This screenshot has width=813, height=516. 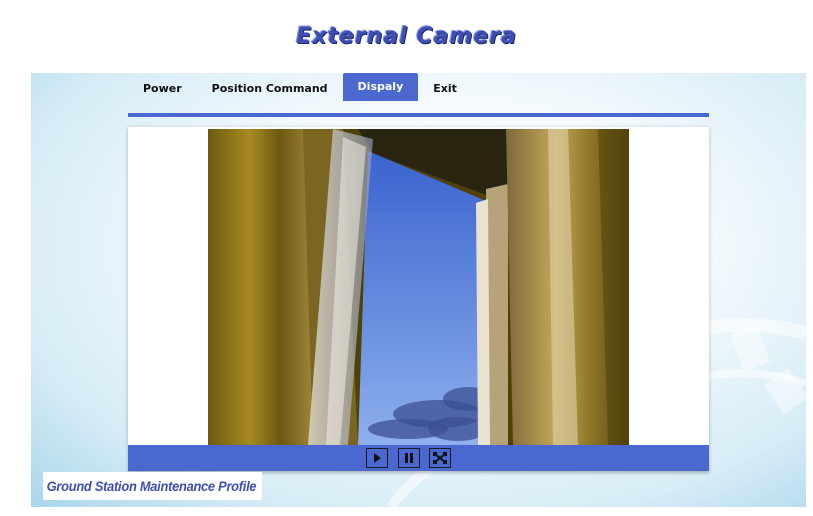 I want to click on playback-controls, so click(x=418, y=458).